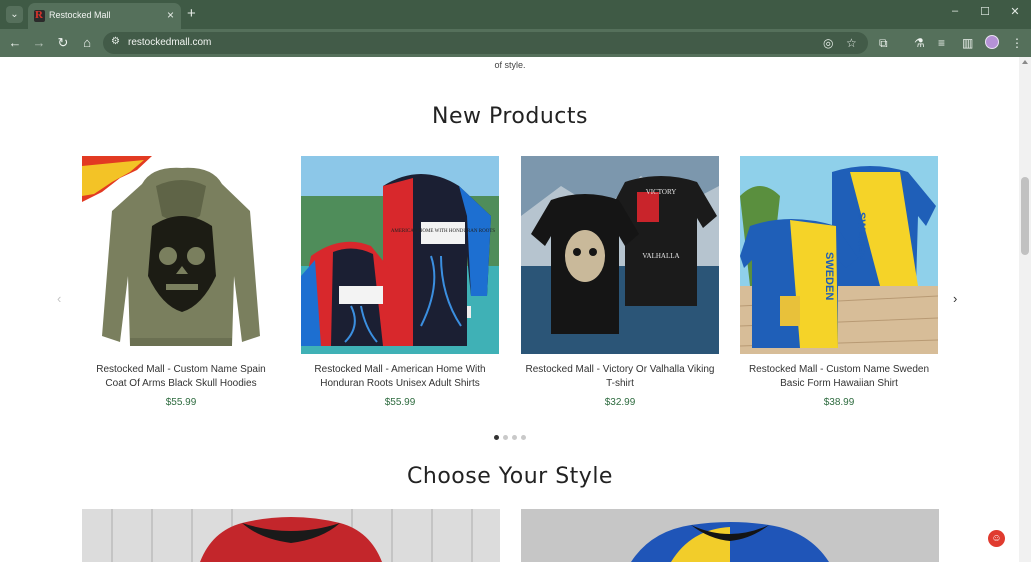 This screenshot has width=1031, height=562. What do you see at coordinates (730, 535) in the screenshot?
I see `style-category-image-right` at bounding box center [730, 535].